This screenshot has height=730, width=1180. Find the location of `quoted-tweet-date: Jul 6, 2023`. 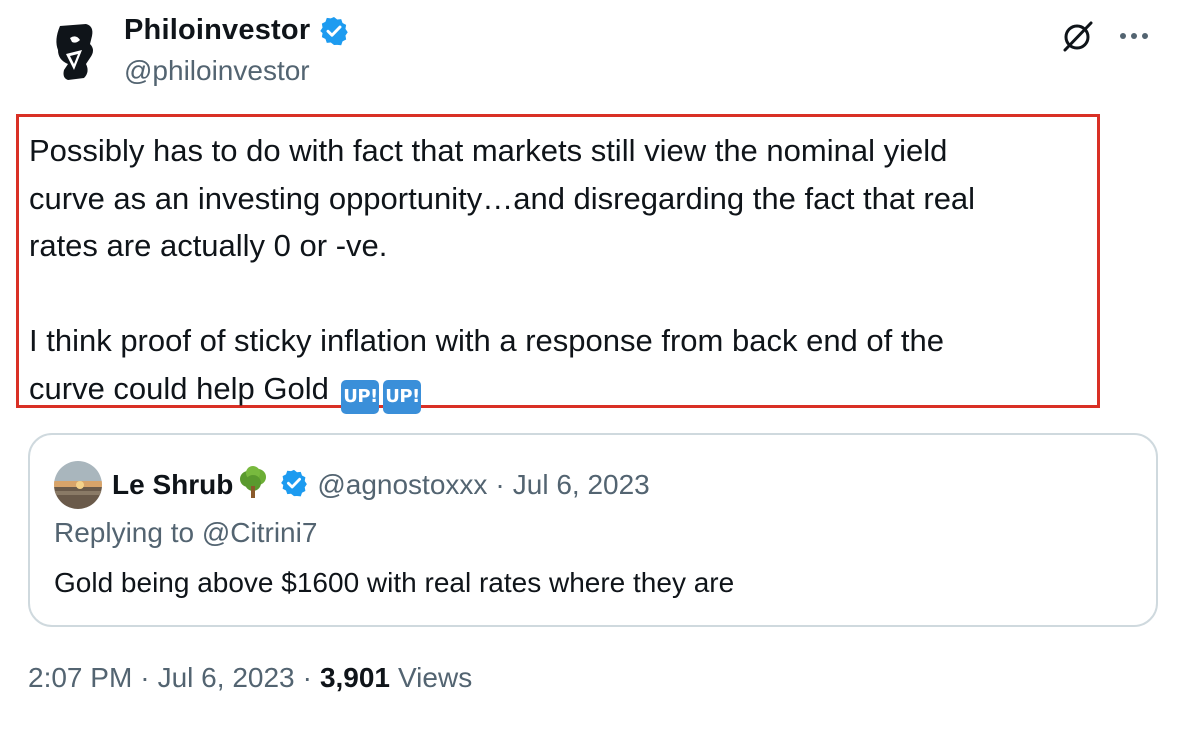

quoted-tweet-date: Jul 6, 2023 is located at coordinates (581, 484).